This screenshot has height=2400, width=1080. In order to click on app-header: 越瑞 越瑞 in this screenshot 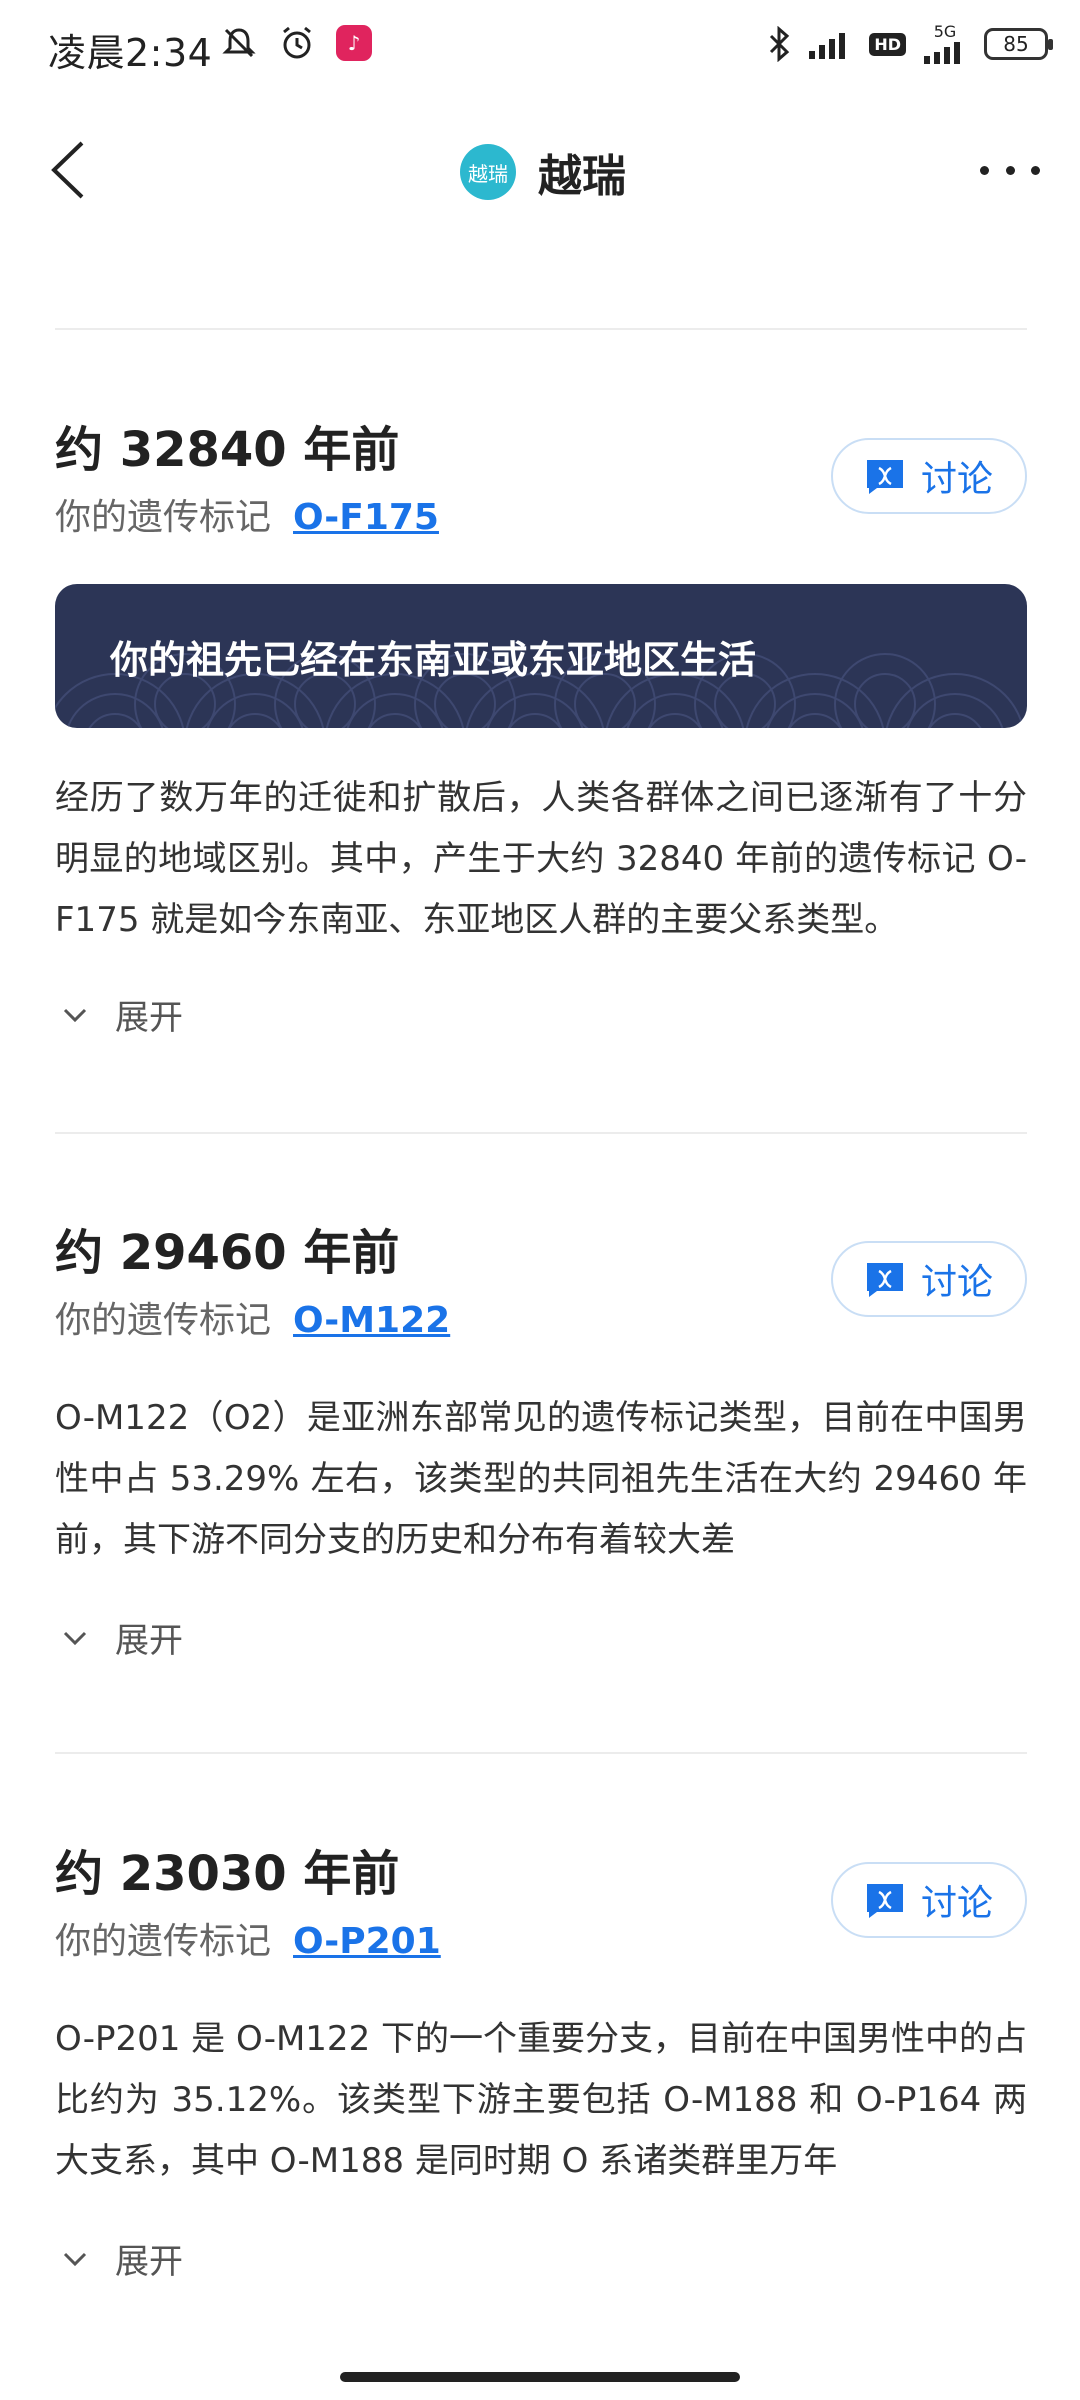, I will do `click(540, 170)`.